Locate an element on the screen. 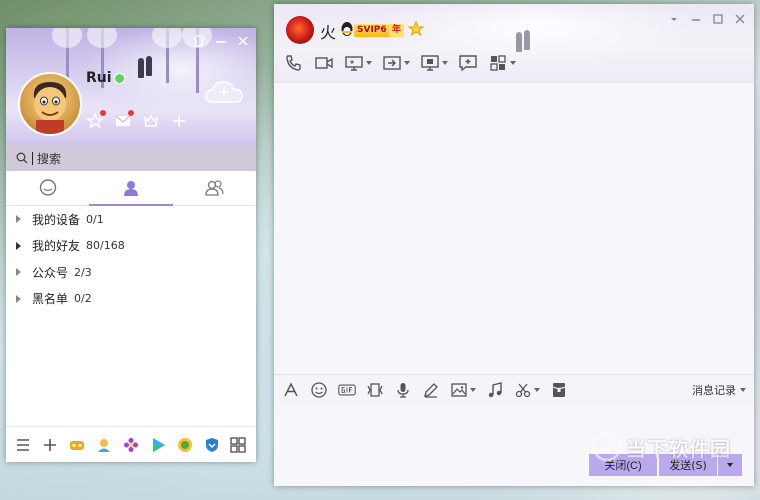 The height and width of the screenshot is (500, 760). avatar is located at coordinates (50, 104).